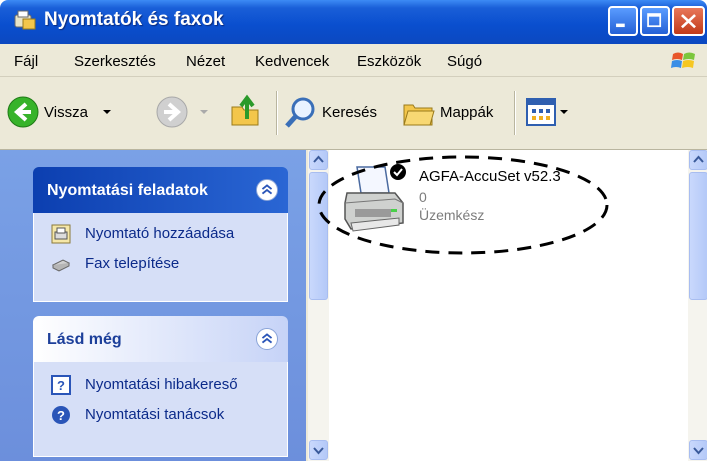 The height and width of the screenshot is (464, 707). Describe the element at coordinates (26, 61) in the screenshot. I see `menu-file: Fájl` at that location.